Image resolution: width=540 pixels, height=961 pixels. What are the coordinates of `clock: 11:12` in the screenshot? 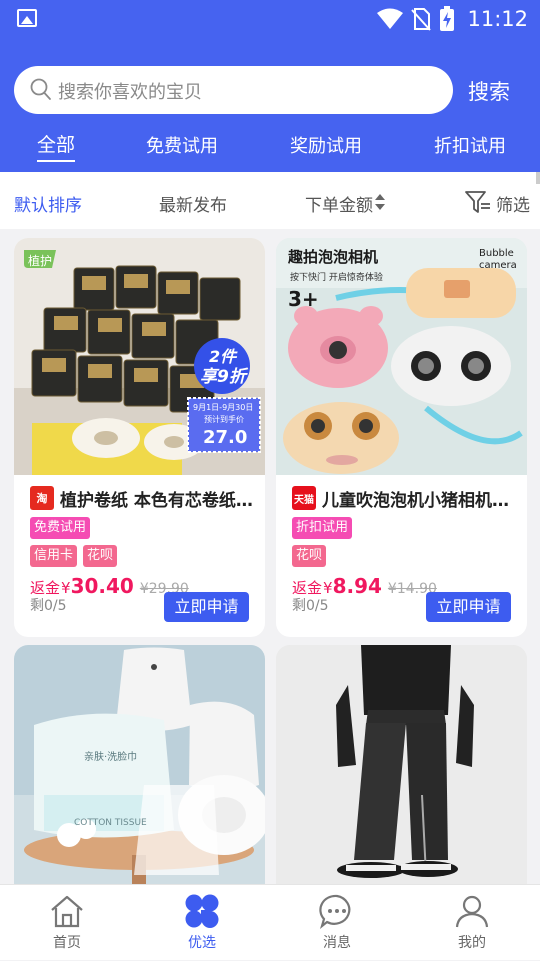 It's located at (497, 19).